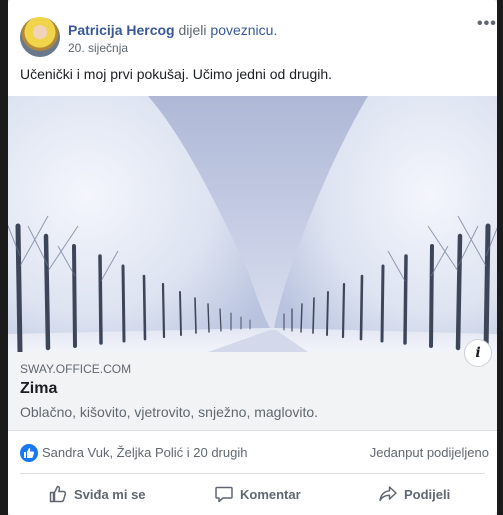  What do you see at coordinates (4, 257) in the screenshot?
I see `background-edge-left` at bounding box center [4, 257].